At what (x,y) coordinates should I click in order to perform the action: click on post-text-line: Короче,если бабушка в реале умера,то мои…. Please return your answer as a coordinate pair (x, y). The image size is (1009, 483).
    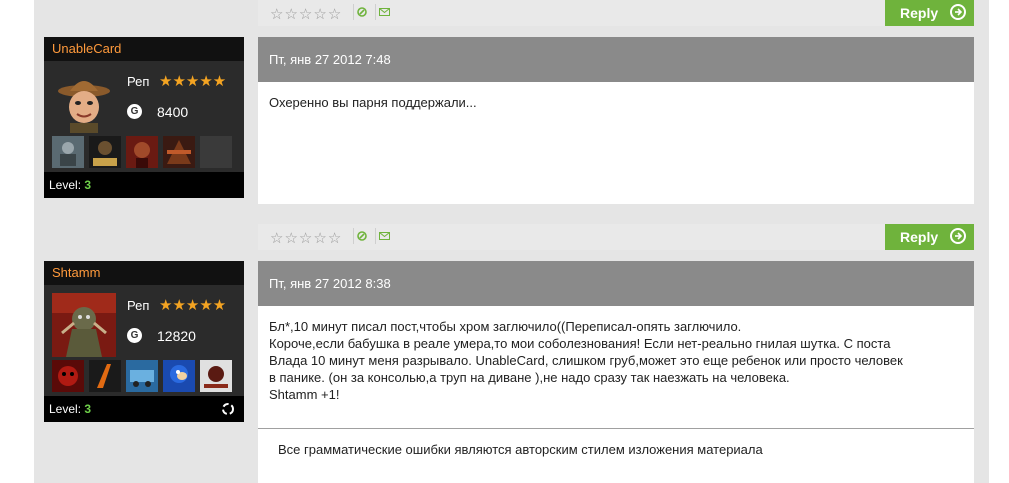
    Looking at the image, I should click on (580, 343).